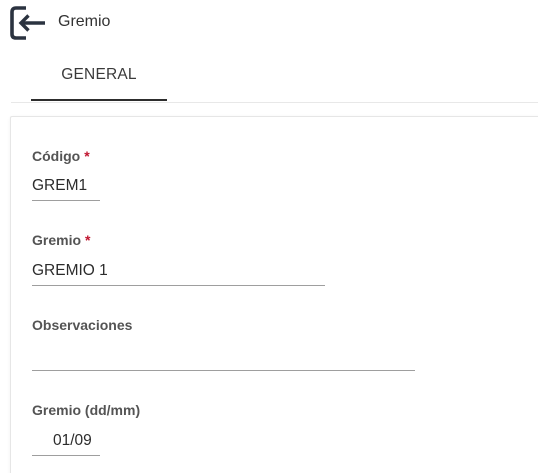 The height and width of the screenshot is (473, 538). What do you see at coordinates (66, 174) in the screenshot?
I see `codigo-field: Código * GREM1` at bounding box center [66, 174].